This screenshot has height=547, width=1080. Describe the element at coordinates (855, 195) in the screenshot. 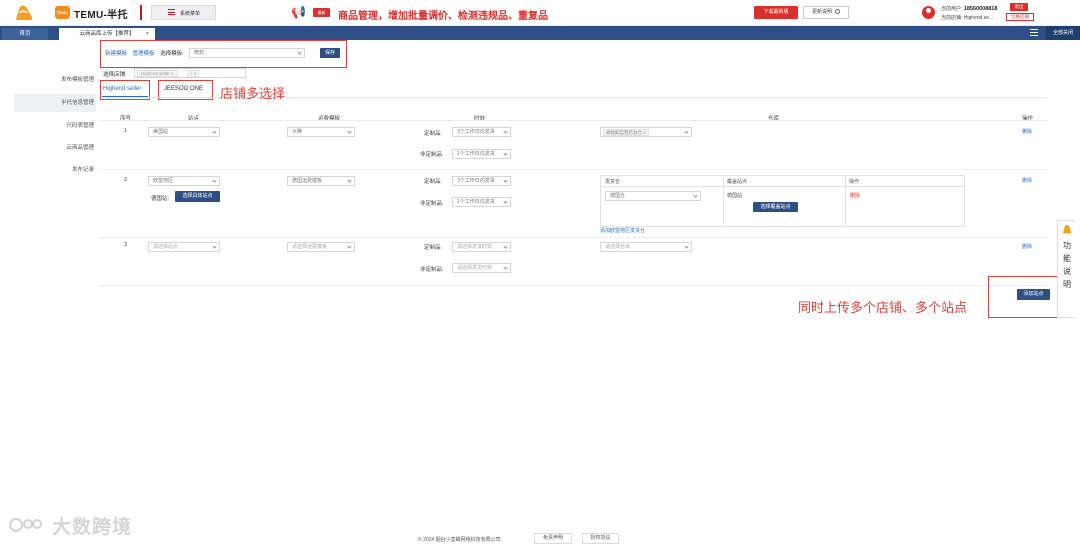

I see `wh-delete-link: 删除` at that location.